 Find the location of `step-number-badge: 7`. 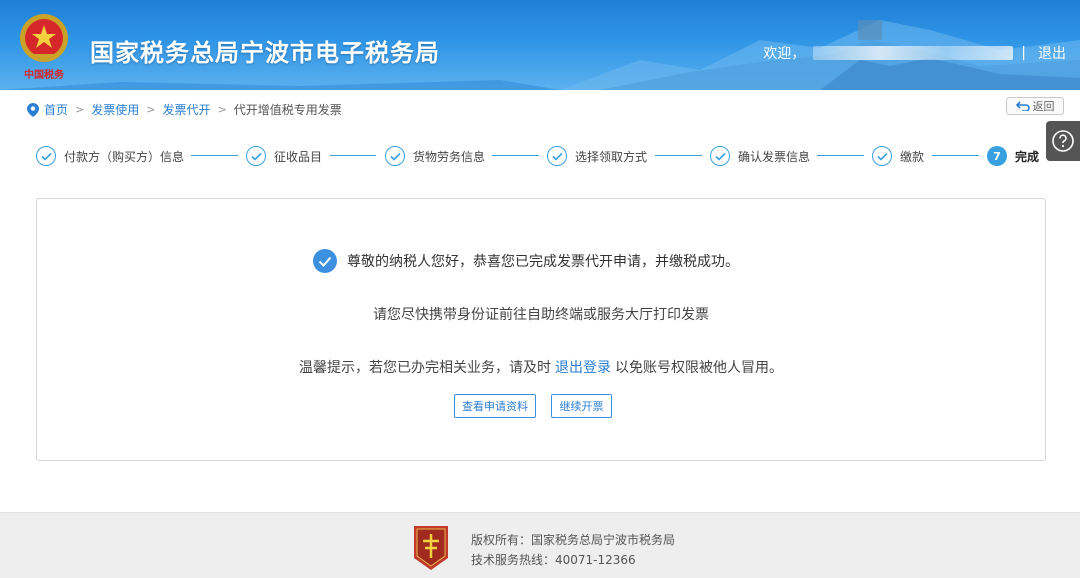

step-number-badge: 7 is located at coordinates (997, 156).